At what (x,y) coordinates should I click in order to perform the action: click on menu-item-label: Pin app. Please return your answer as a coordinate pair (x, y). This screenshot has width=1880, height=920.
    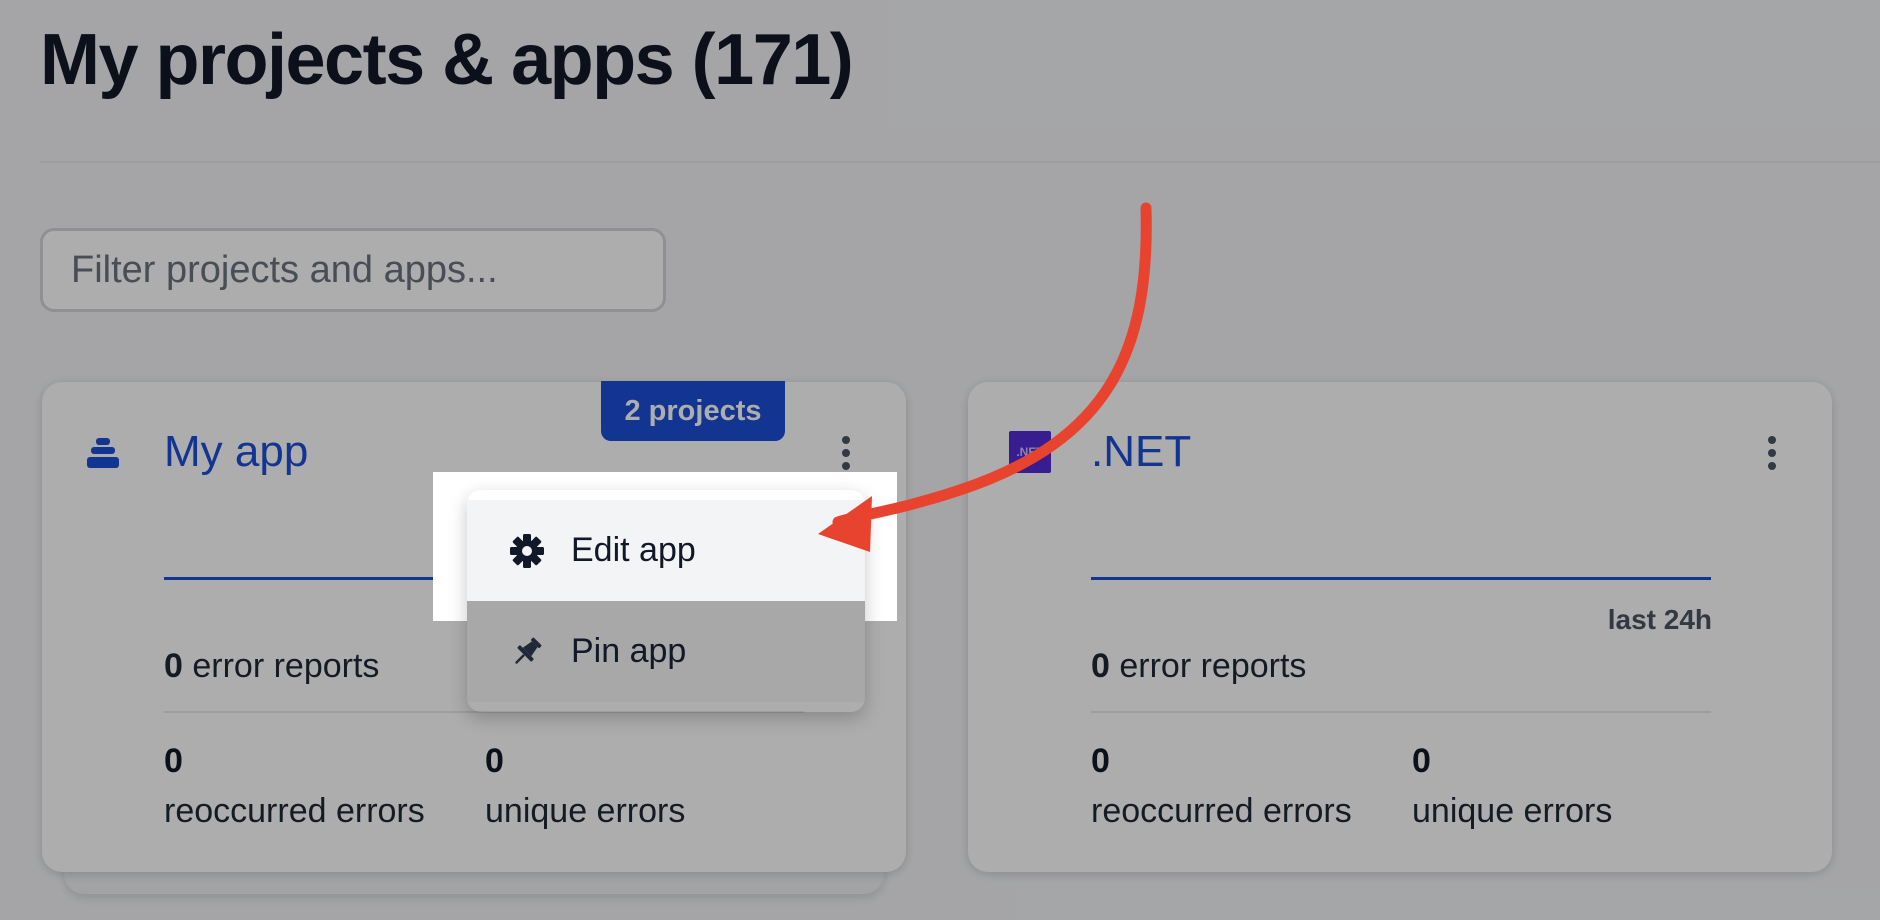
    Looking at the image, I should click on (629, 651).